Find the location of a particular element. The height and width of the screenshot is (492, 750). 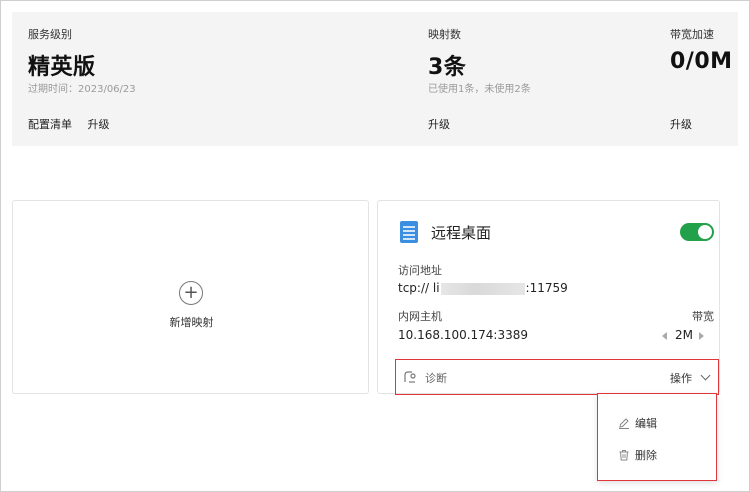

mapping-title: 远程桌面 is located at coordinates (461, 233).